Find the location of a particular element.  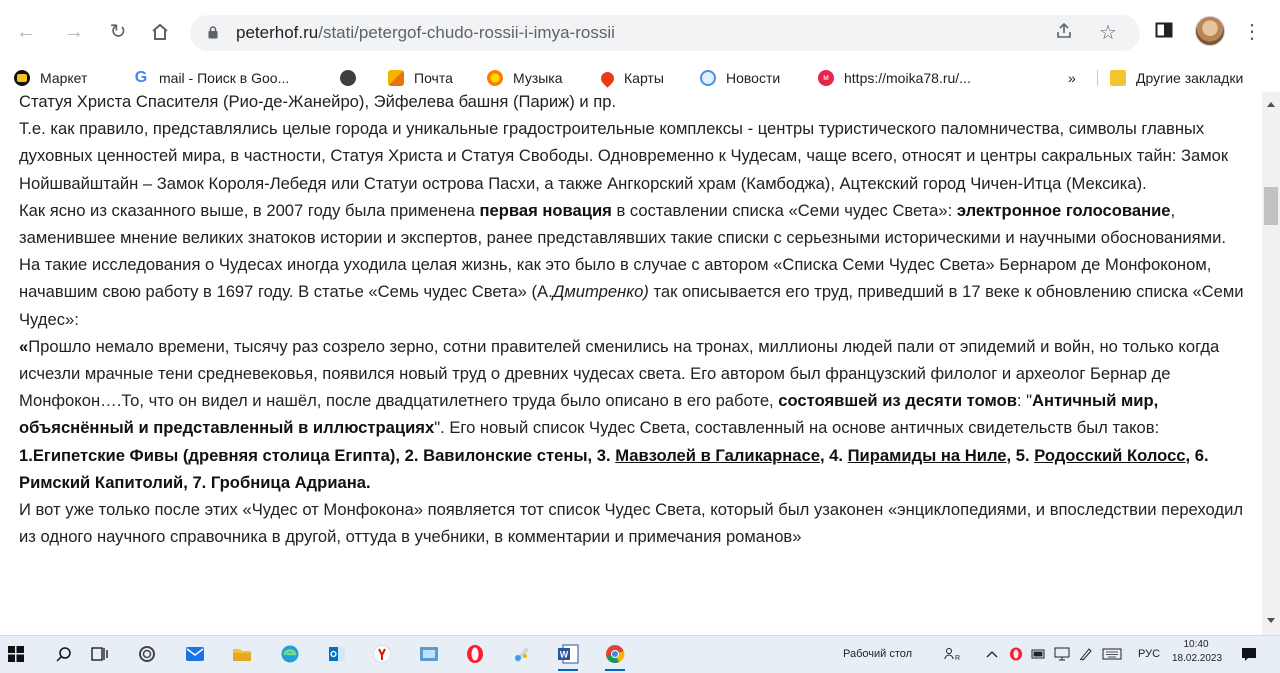

forward-icon: → is located at coordinates (74, 32).